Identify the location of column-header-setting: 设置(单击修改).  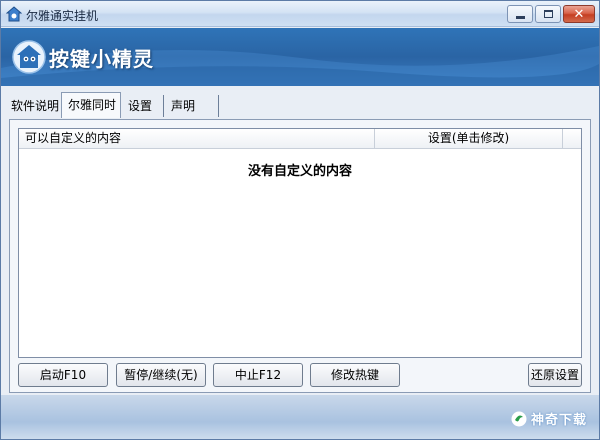
(469, 138).